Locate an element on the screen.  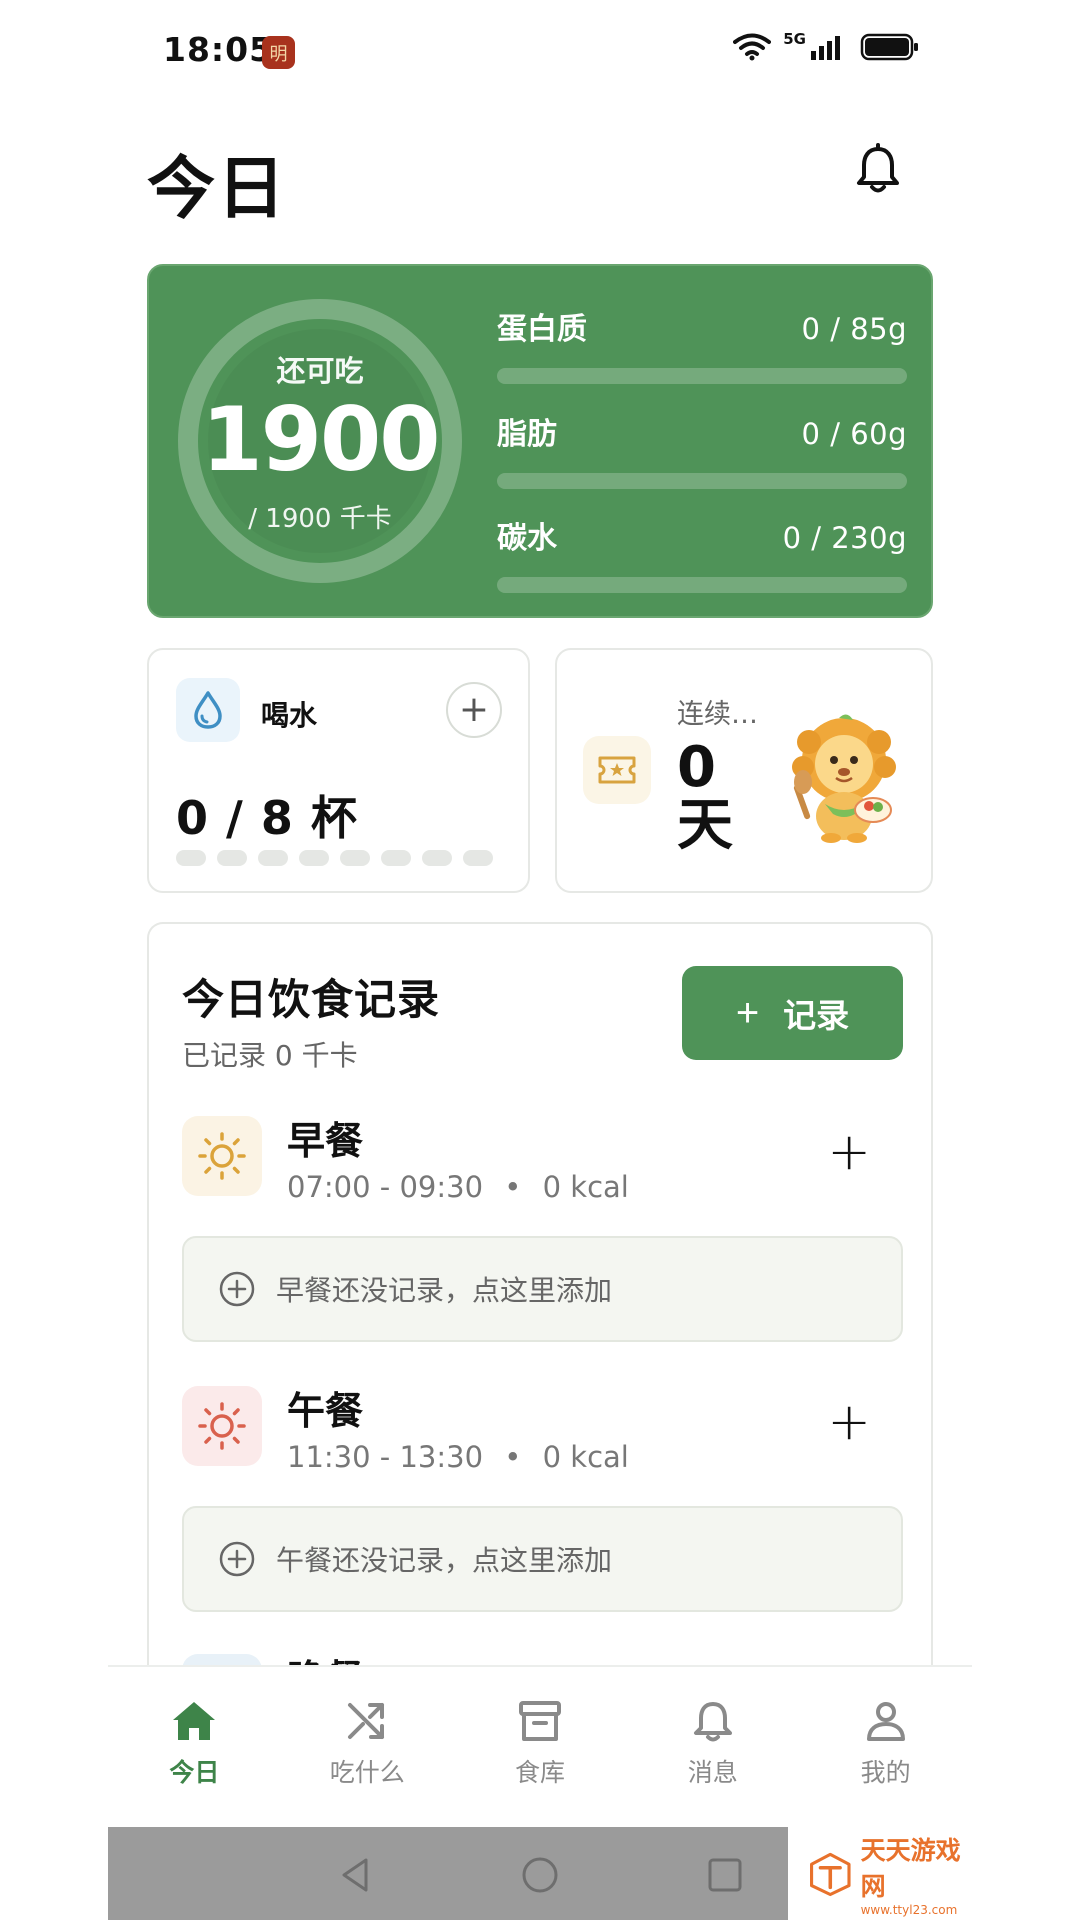
bottom-tab-bar: 今日 吃什么 食库 消息 我的 is located at coordinates (540, 1746).